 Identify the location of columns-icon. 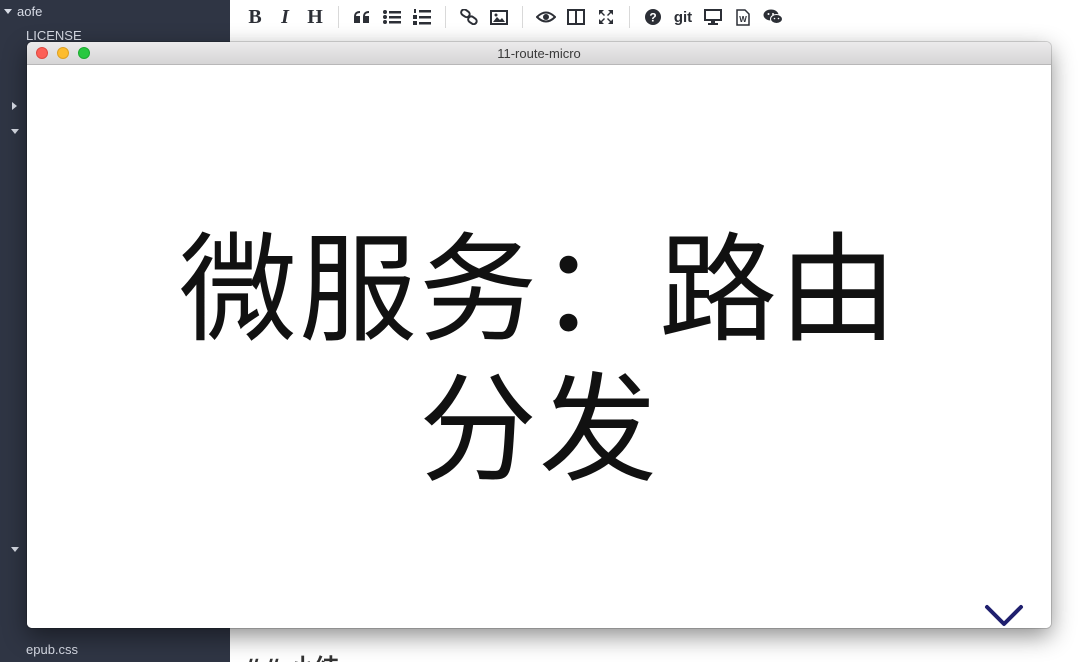
(576, 17).